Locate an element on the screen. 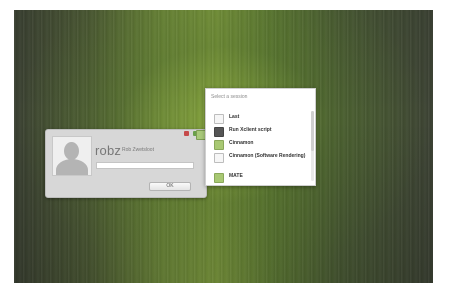 The height and width of the screenshot is (294, 450). session-item-label: Run Xclient script is located at coordinates (250, 130).